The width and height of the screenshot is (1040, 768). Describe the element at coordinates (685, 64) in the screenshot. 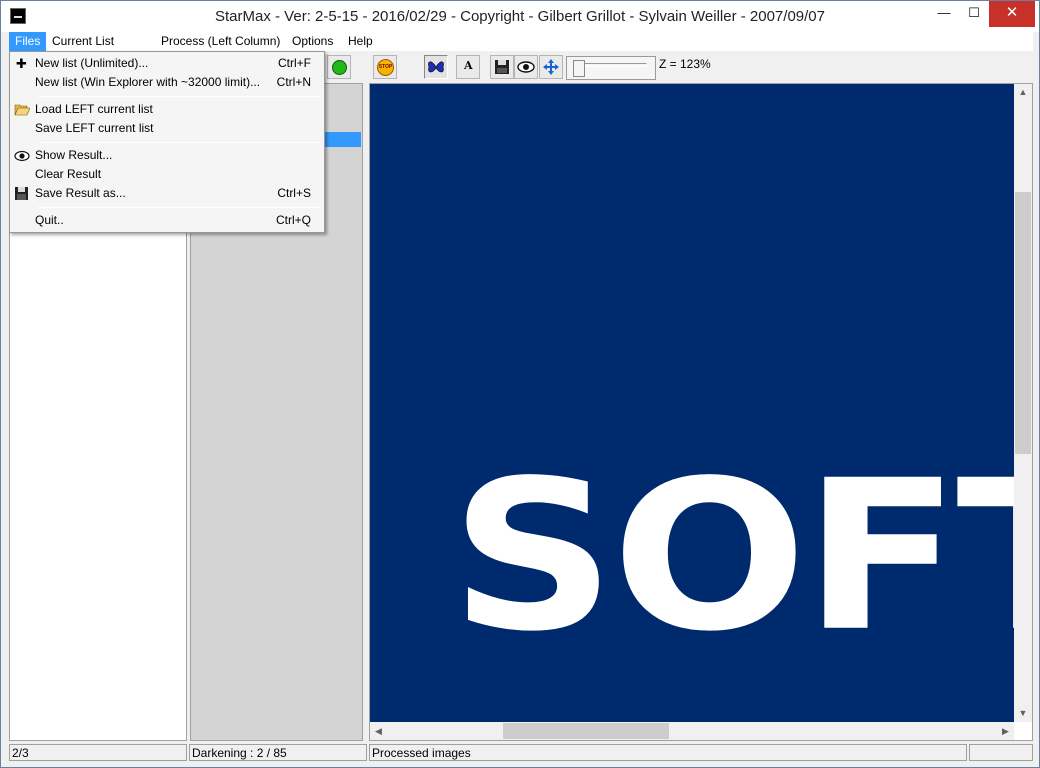

I see `zoom-label: Z = 123%` at that location.